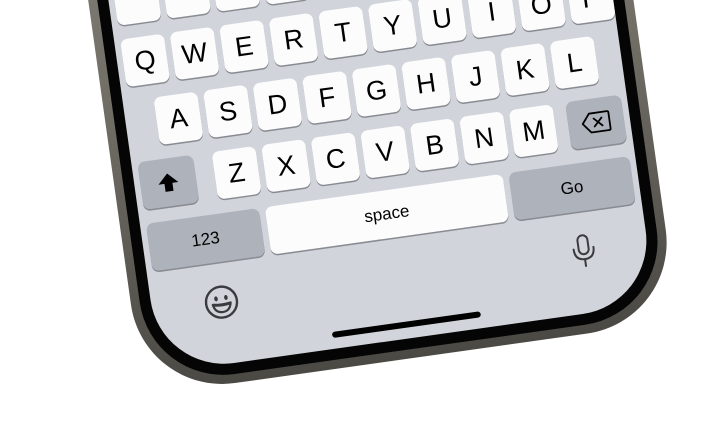  What do you see at coordinates (541, 16) in the screenshot?
I see `key-o: O` at bounding box center [541, 16].